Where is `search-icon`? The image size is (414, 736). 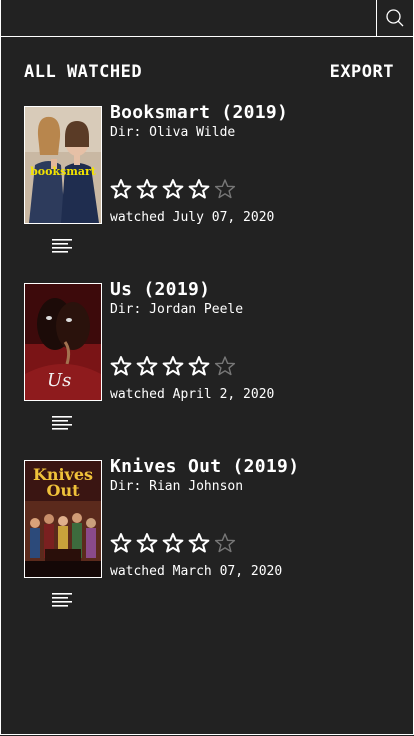 search-icon is located at coordinates (395, 18).